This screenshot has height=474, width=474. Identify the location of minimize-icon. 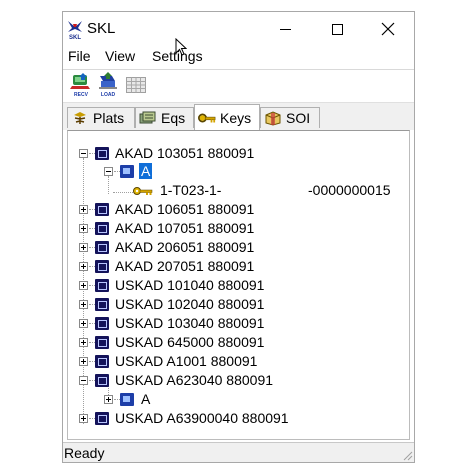
(285, 29).